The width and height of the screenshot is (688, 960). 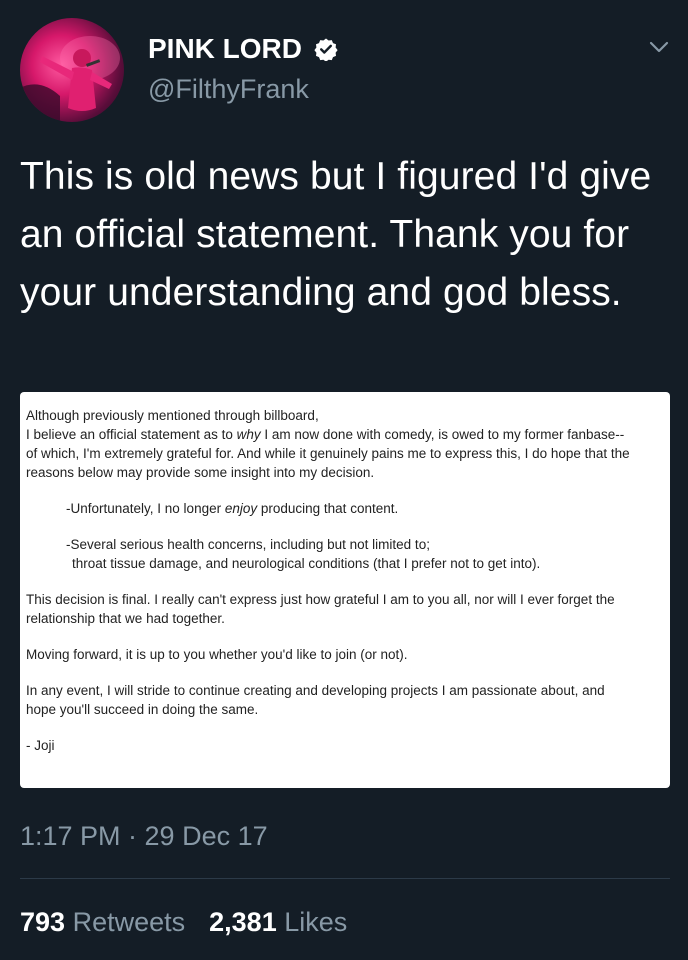 I want to click on display-name: PINK LORD, so click(x=225, y=49).